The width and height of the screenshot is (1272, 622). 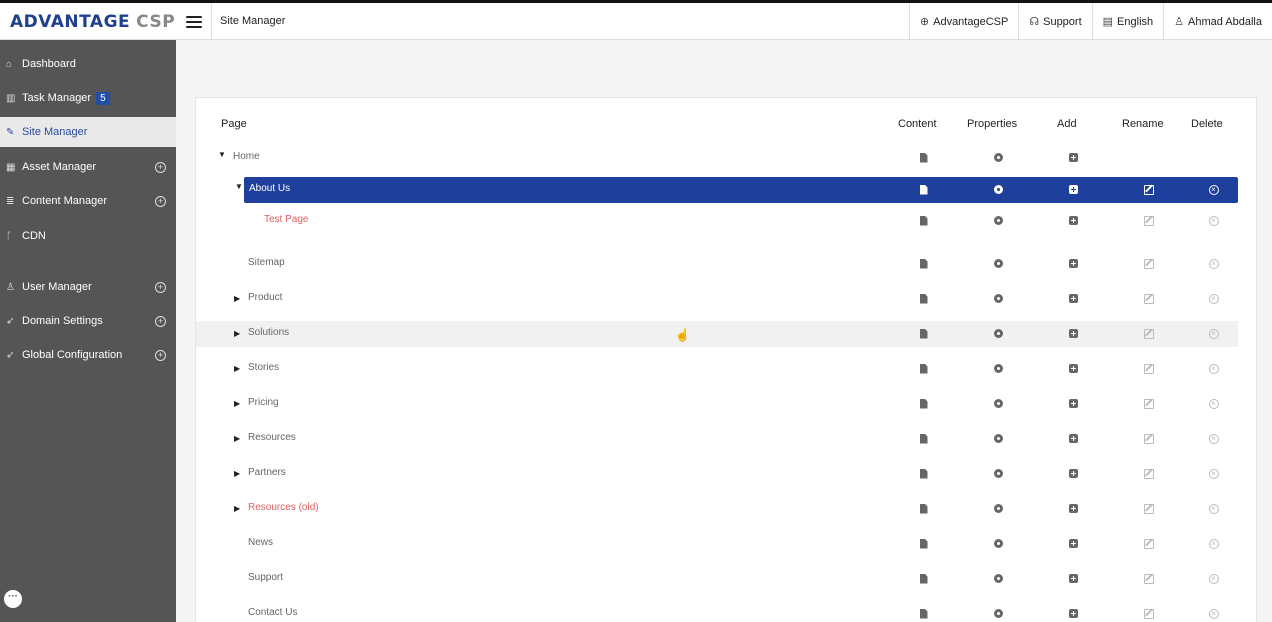 I want to click on sidebar-item-content-manager: ≣ Content Manager +, so click(x=88, y=201).